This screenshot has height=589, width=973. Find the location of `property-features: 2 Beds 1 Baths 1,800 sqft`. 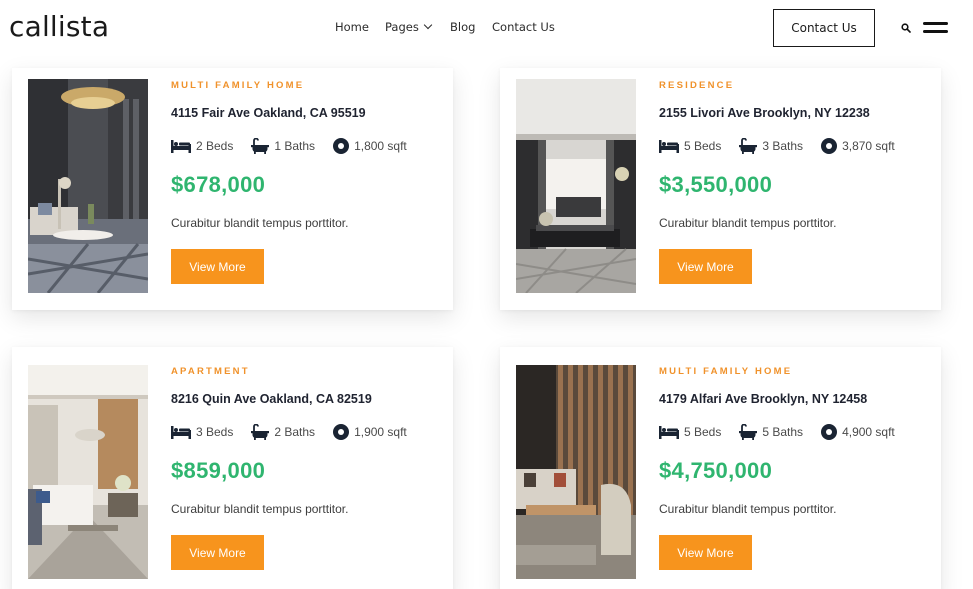

property-features: 2 Beds 1 Baths 1,800 sqft is located at coordinates (298, 146).